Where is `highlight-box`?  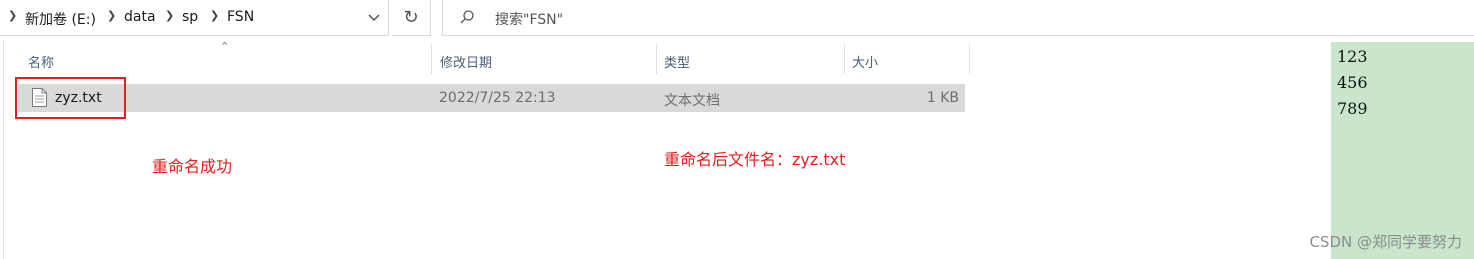 highlight-box is located at coordinates (70, 98).